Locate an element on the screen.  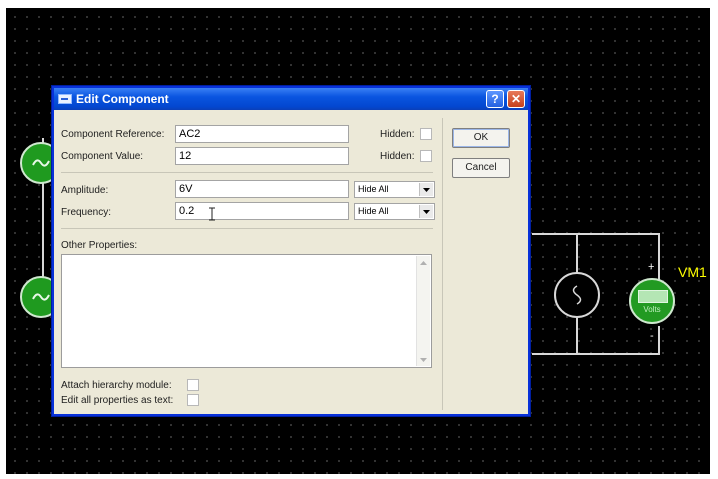
i-beam-cursor-icon is located at coordinates (212, 214).